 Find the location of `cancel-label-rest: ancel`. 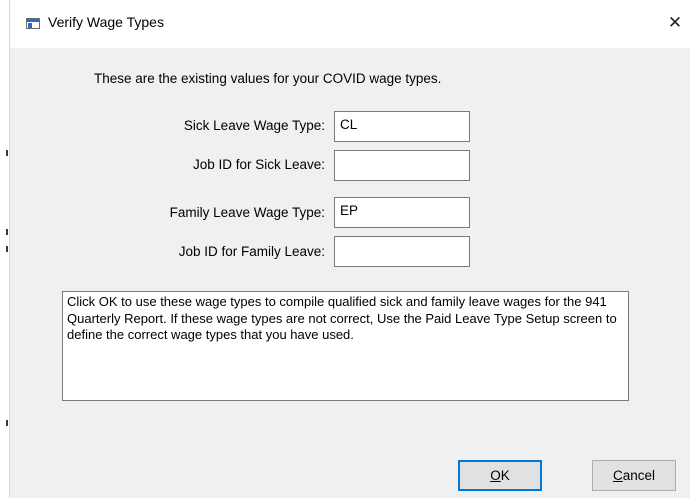

cancel-label-rest: ancel is located at coordinates (639, 475).